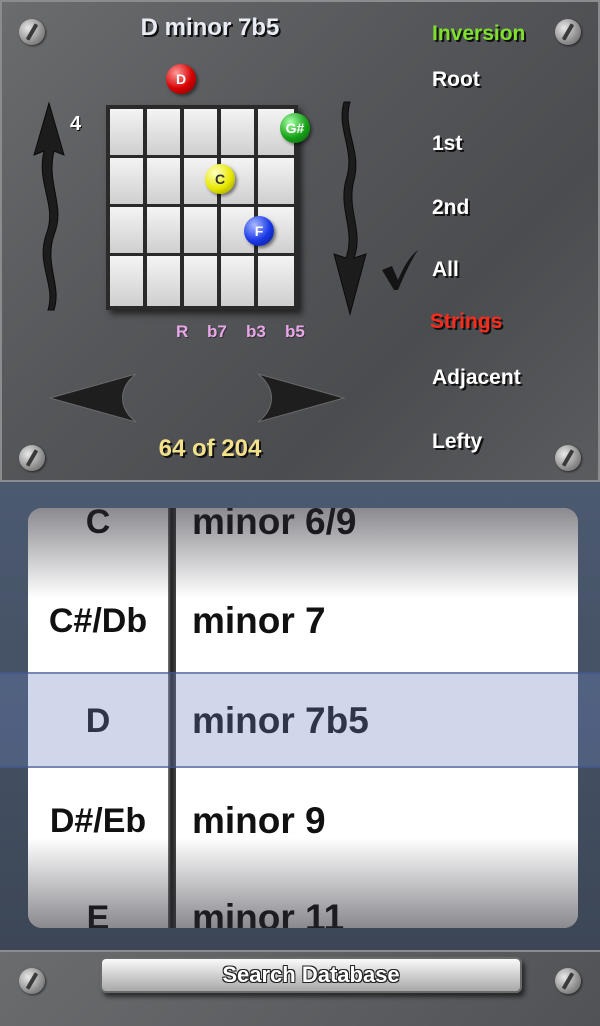  What do you see at coordinates (447, 144) in the screenshot?
I see `inversion-1st-option: 1st` at bounding box center [447, 144].